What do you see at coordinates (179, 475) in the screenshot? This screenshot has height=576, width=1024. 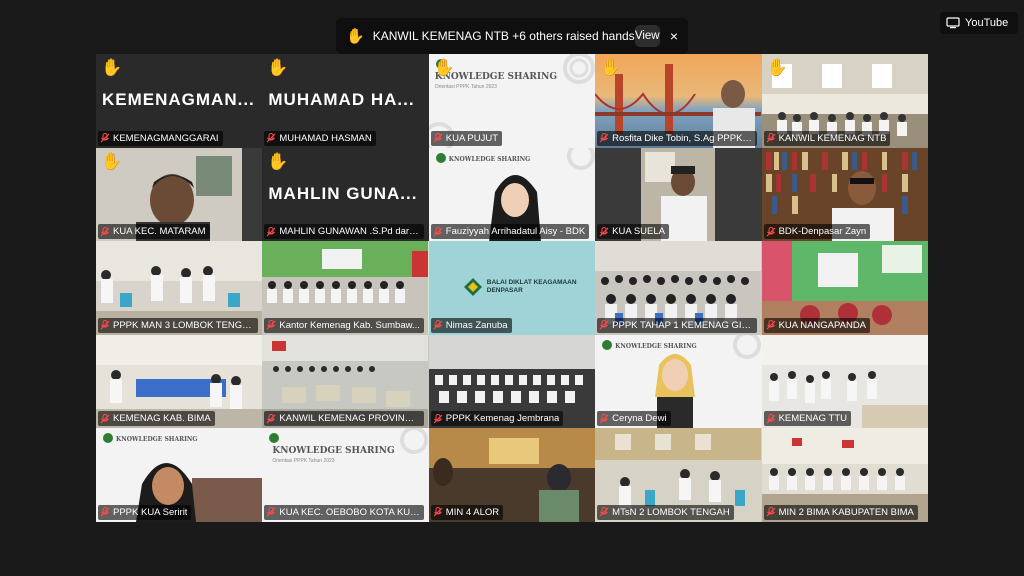 I see `video-tile: KNOWLEDGE SHARING PPPK KUA Seririt` at bounding box center [179, 475].